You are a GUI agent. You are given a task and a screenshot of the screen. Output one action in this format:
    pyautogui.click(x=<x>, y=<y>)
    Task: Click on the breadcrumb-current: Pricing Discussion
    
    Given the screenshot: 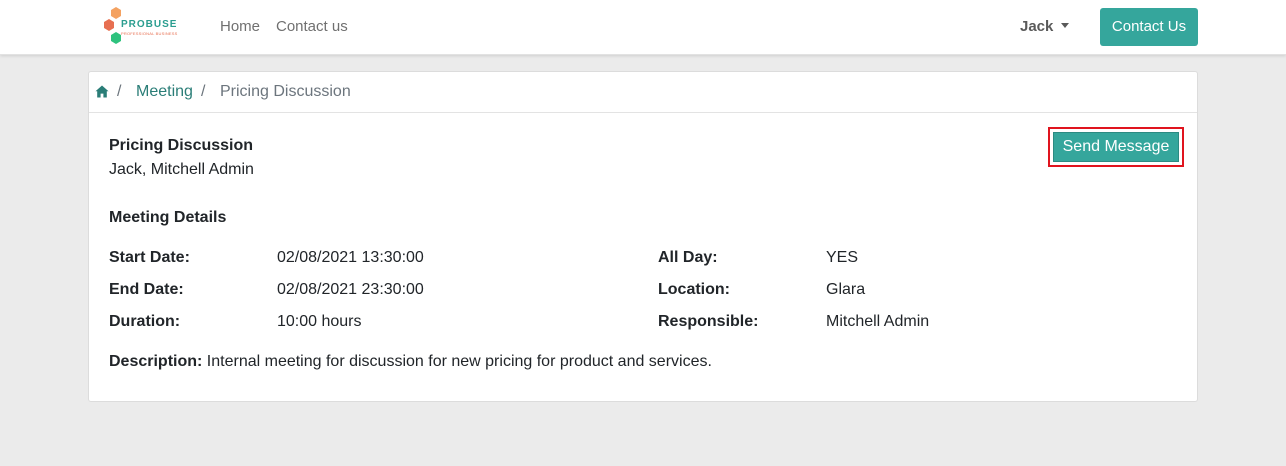 What is the action you would take?
    pyautogui.click(x=285, y=91)
    